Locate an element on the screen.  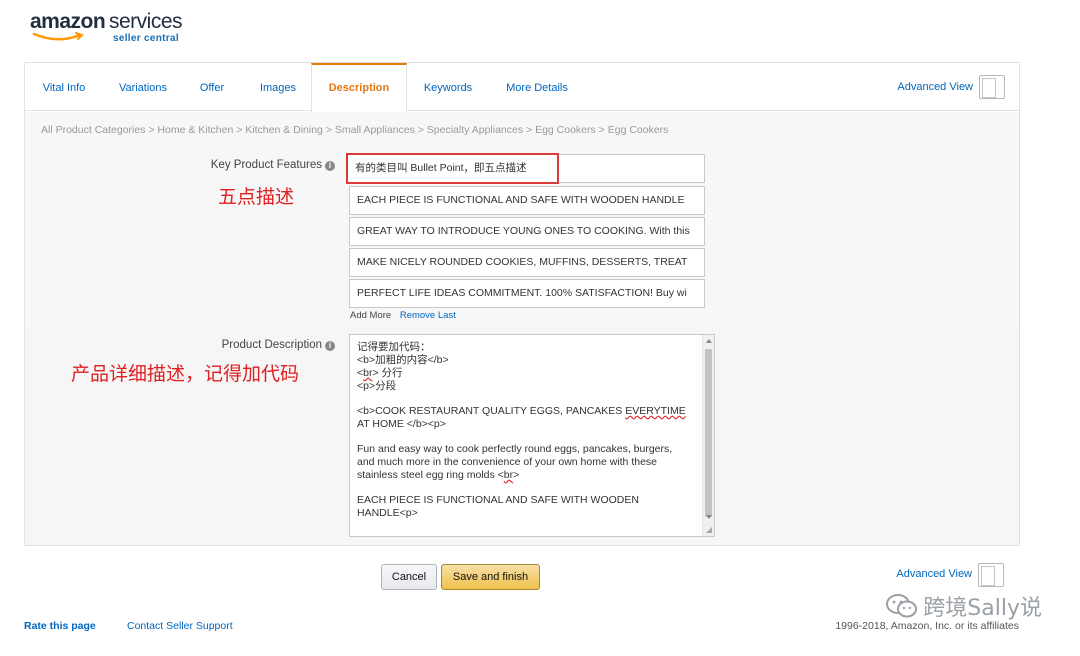
watermark: 跨境Sally说 is located at coordinates (963, 605).